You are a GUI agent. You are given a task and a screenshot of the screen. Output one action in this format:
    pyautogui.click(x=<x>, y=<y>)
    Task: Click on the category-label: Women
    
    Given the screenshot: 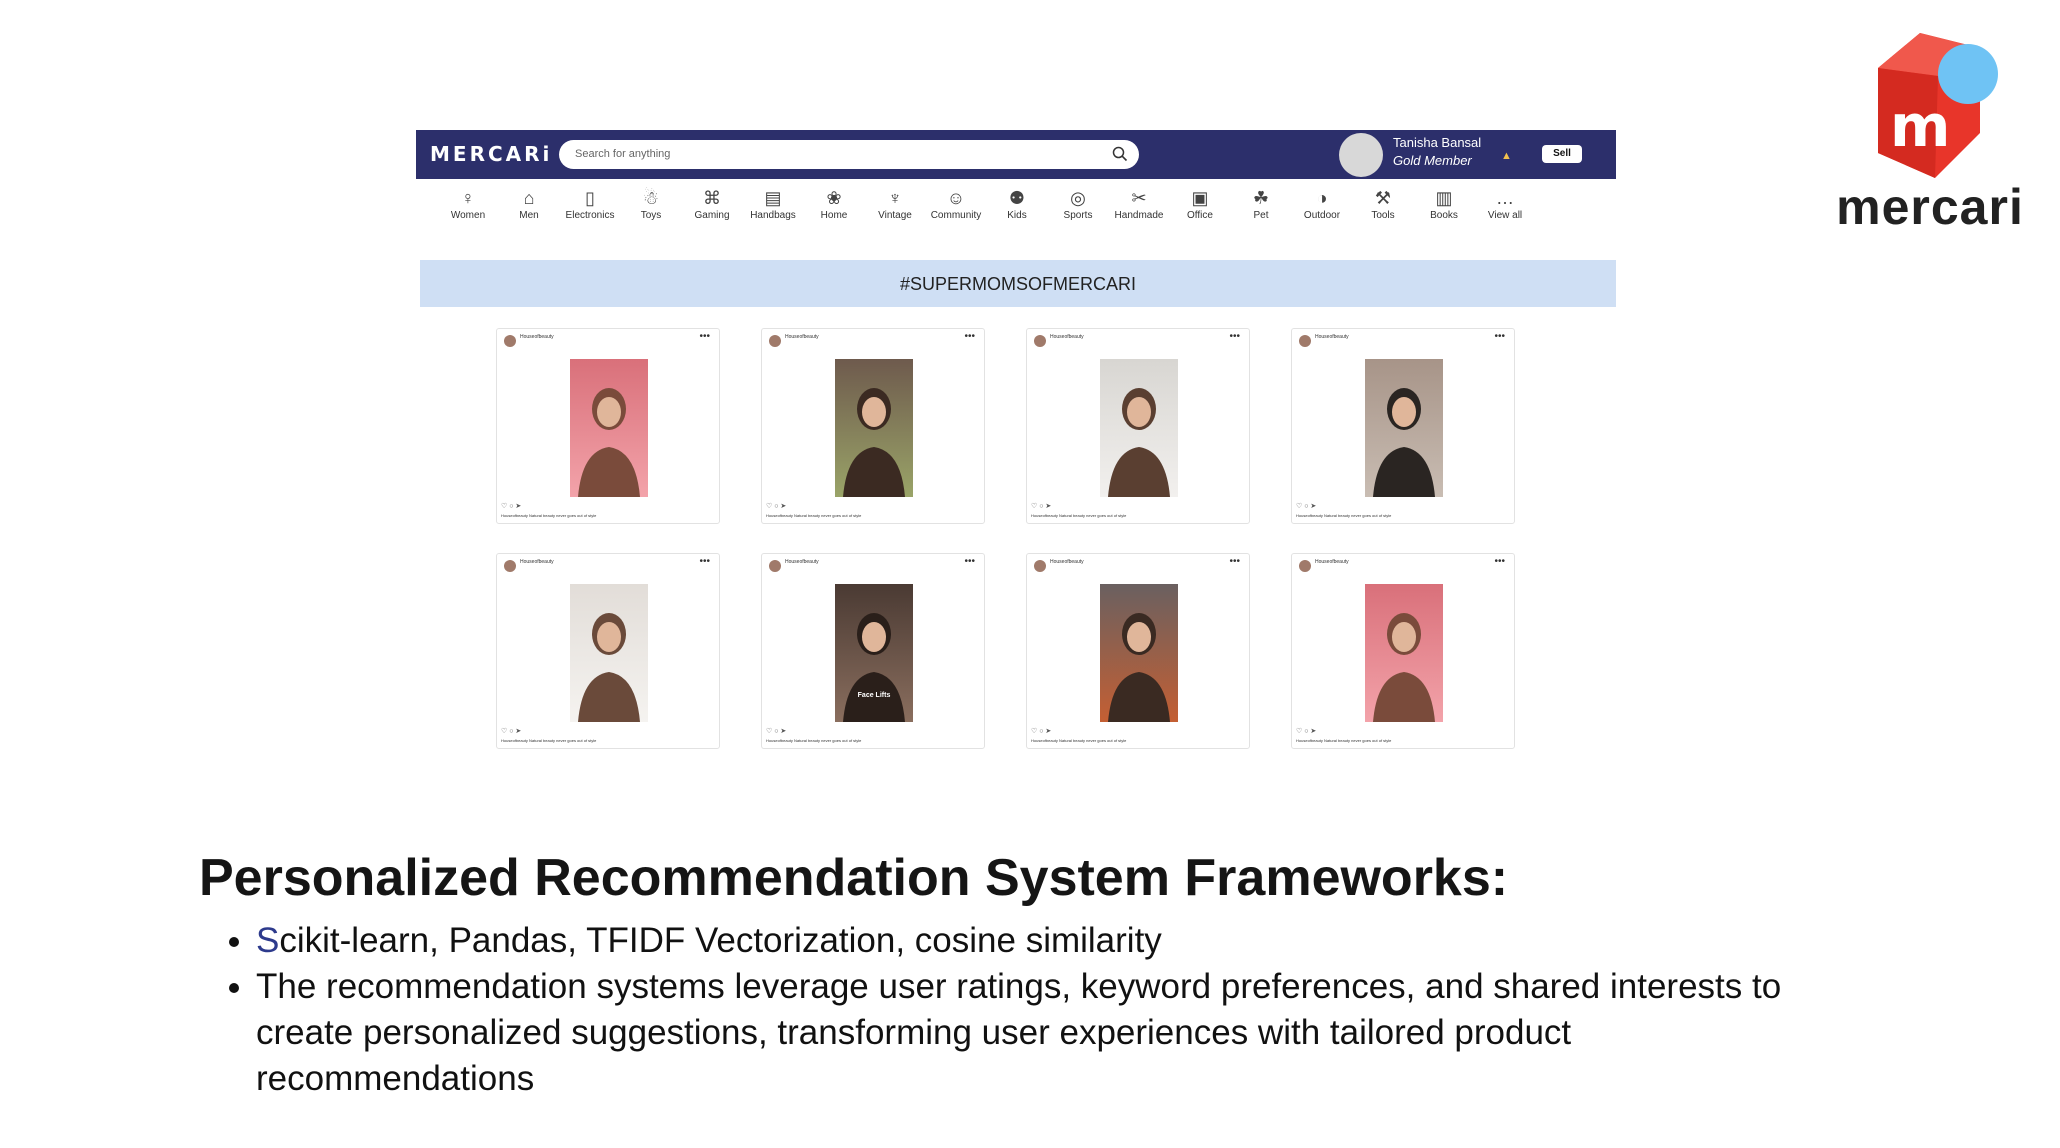 What is the action you would take?
    pyautogui.click(x=468, y=215)
    